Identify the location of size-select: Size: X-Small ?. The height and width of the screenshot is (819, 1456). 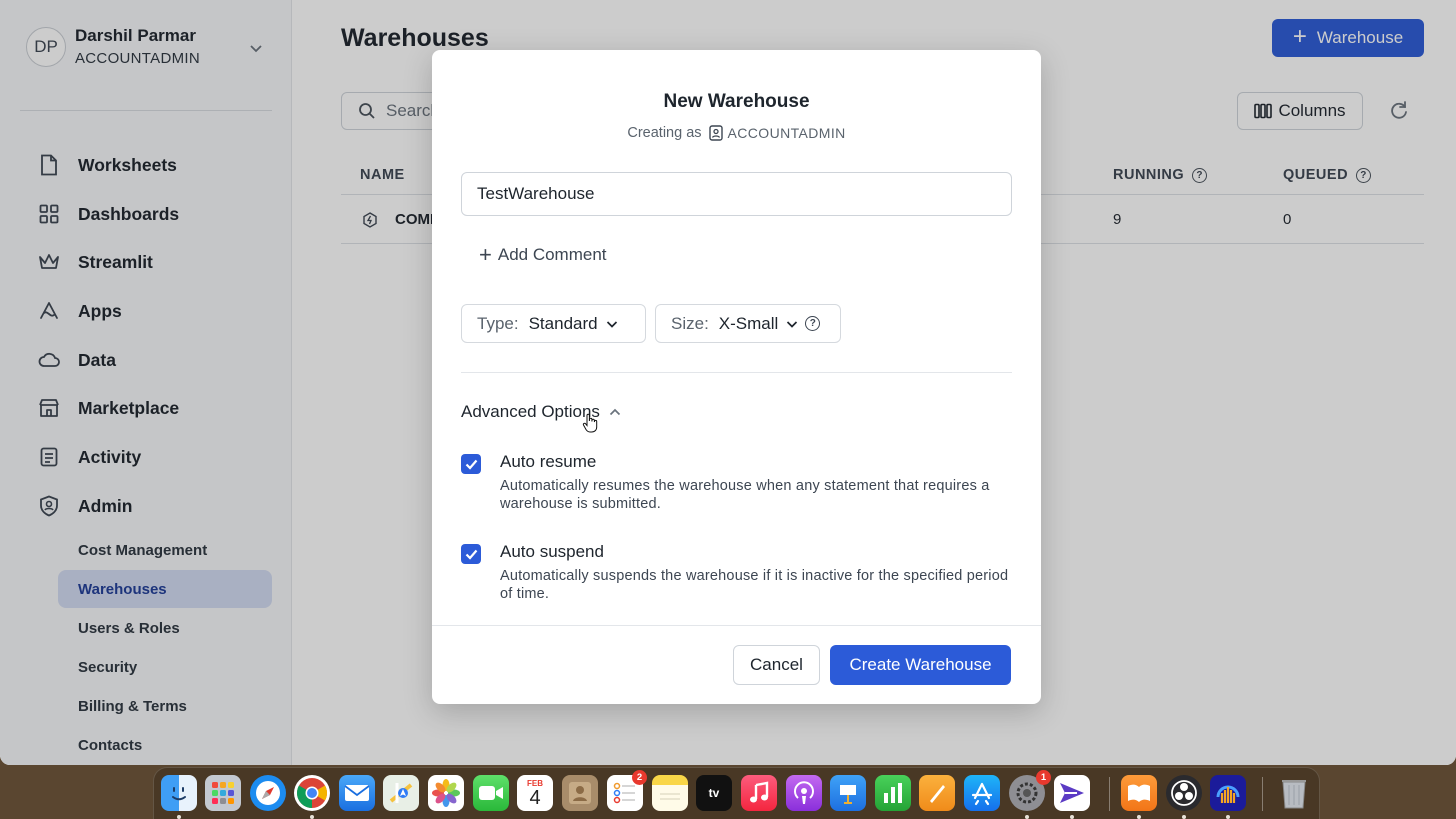
(748, 323).